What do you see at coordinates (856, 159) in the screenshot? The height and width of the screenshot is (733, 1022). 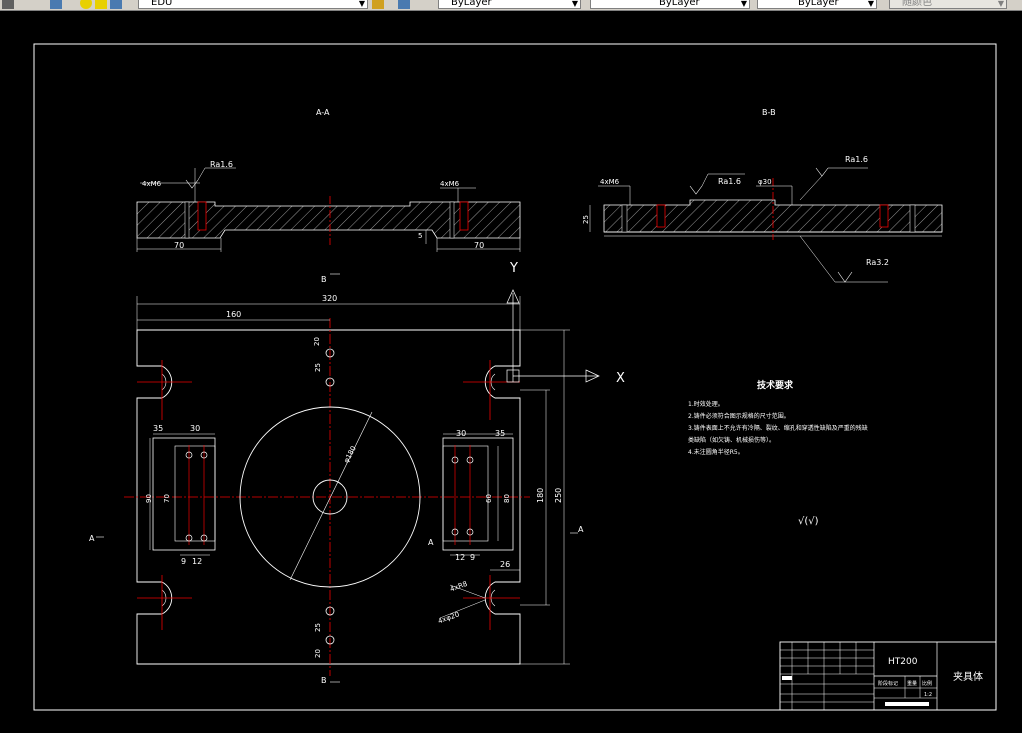 I see `bb-roughness-top: Ra1.6` at bounding box center [856, 159].